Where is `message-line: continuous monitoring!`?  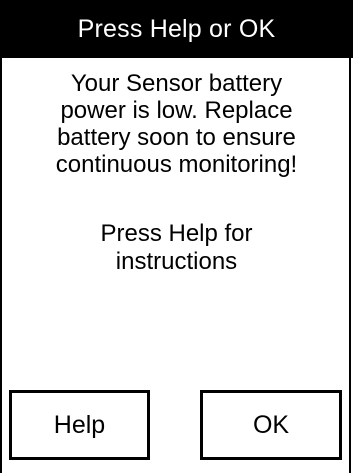
message-line: continuous monitoring! is located at coordinates (176, 164).